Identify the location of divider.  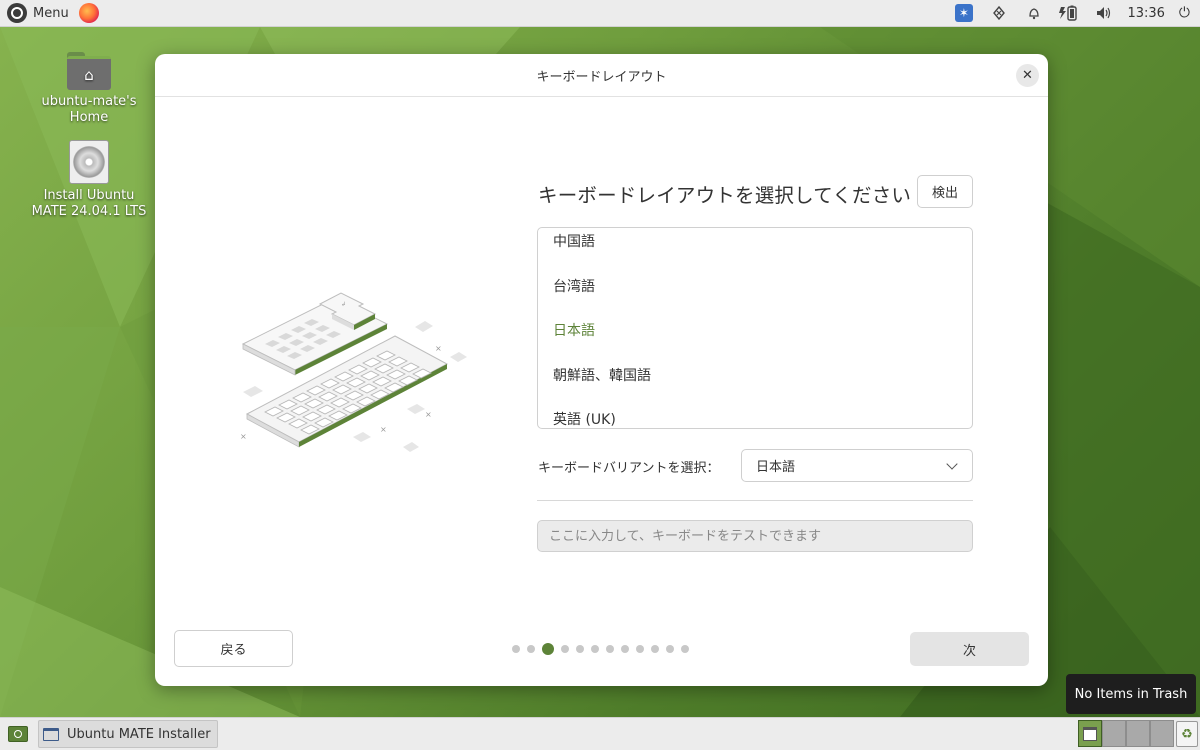
(755, 500).